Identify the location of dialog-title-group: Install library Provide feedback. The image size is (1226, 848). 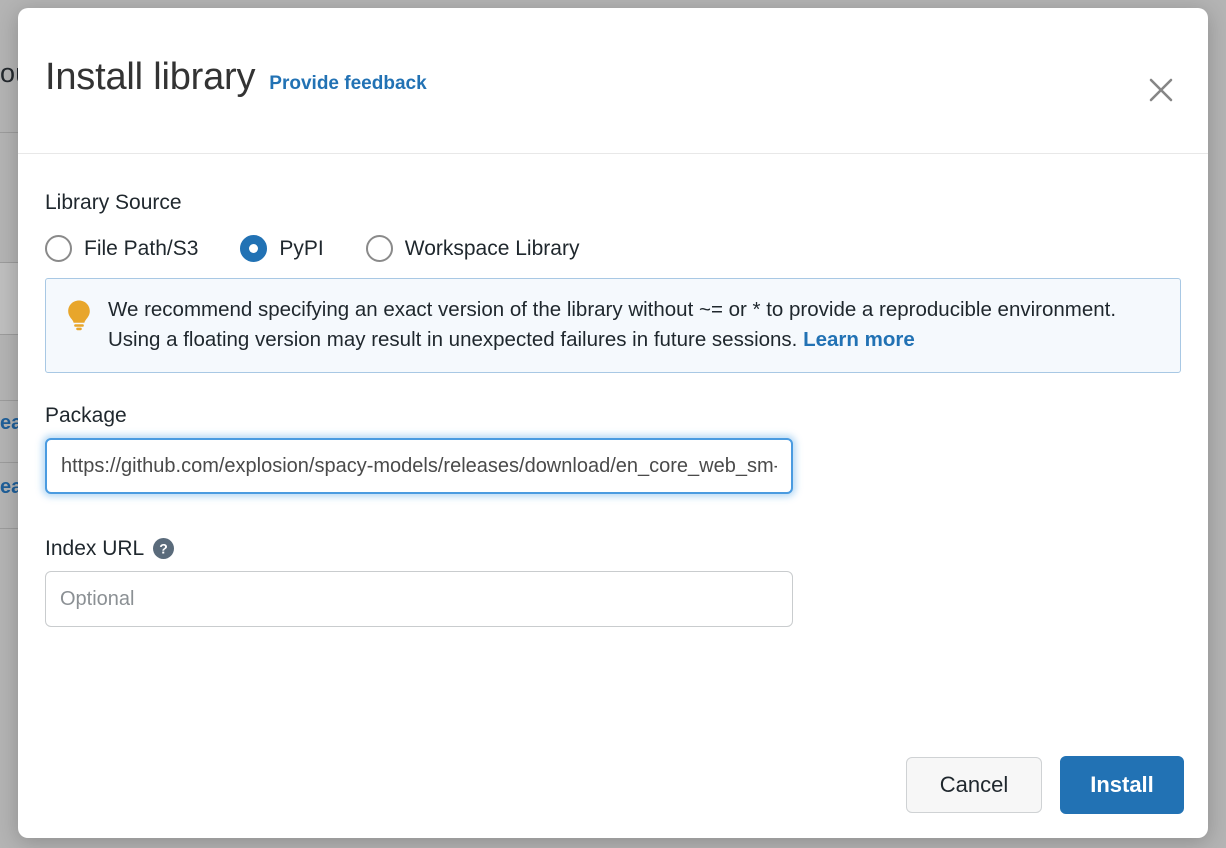
(236, 77).